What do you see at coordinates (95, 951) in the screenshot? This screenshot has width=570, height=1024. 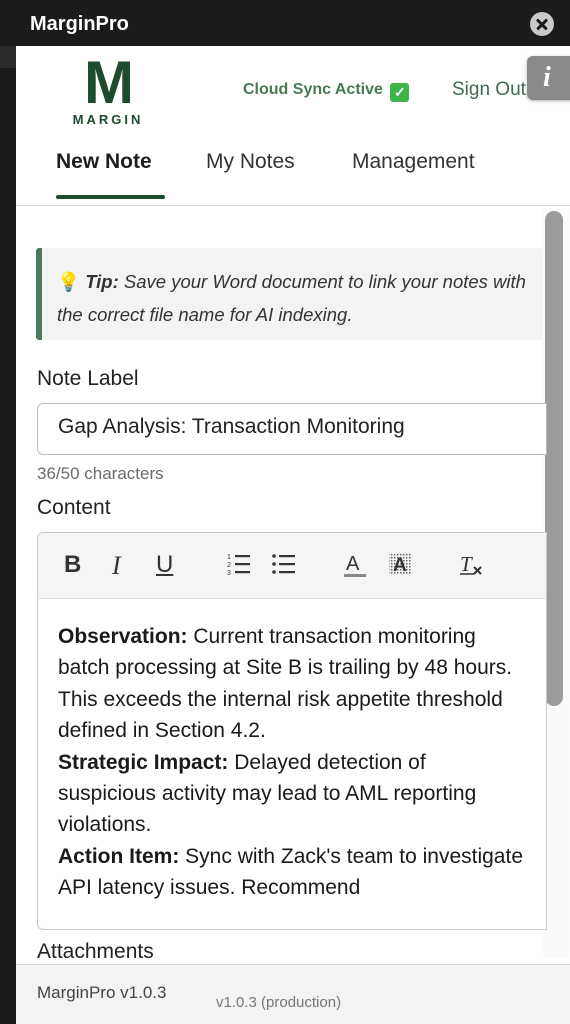 I see `attachments-title: Attachments` at bounding box center [95, 951].